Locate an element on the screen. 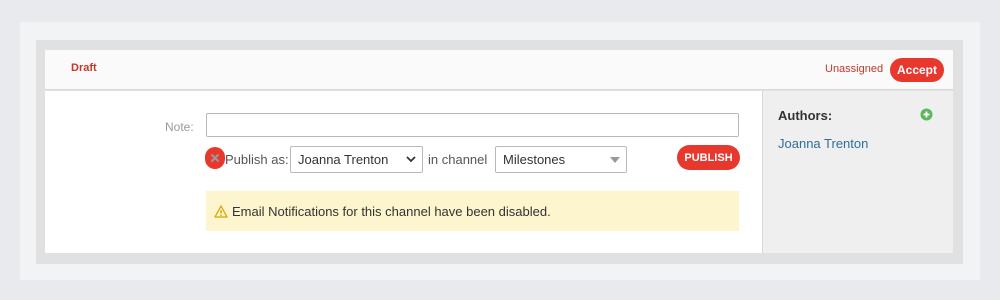  remove-publish-button is located at coordinates (215, 158).